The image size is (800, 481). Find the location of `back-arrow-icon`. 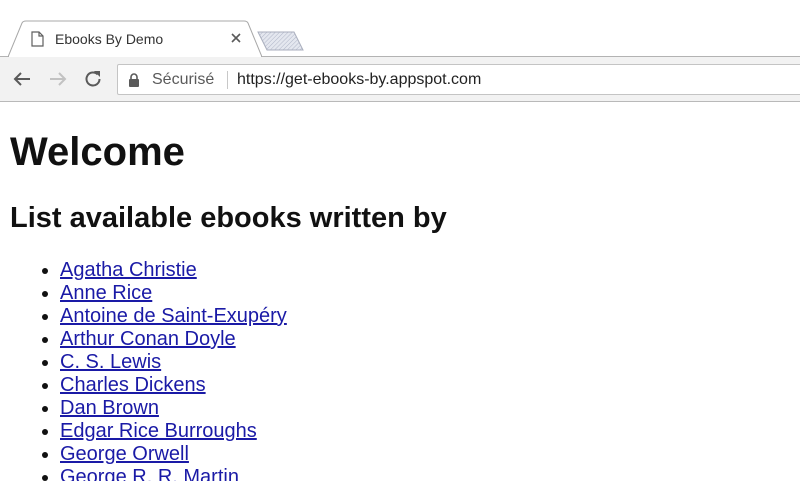

back-arrow-icon is located at coordinates (22, 79).